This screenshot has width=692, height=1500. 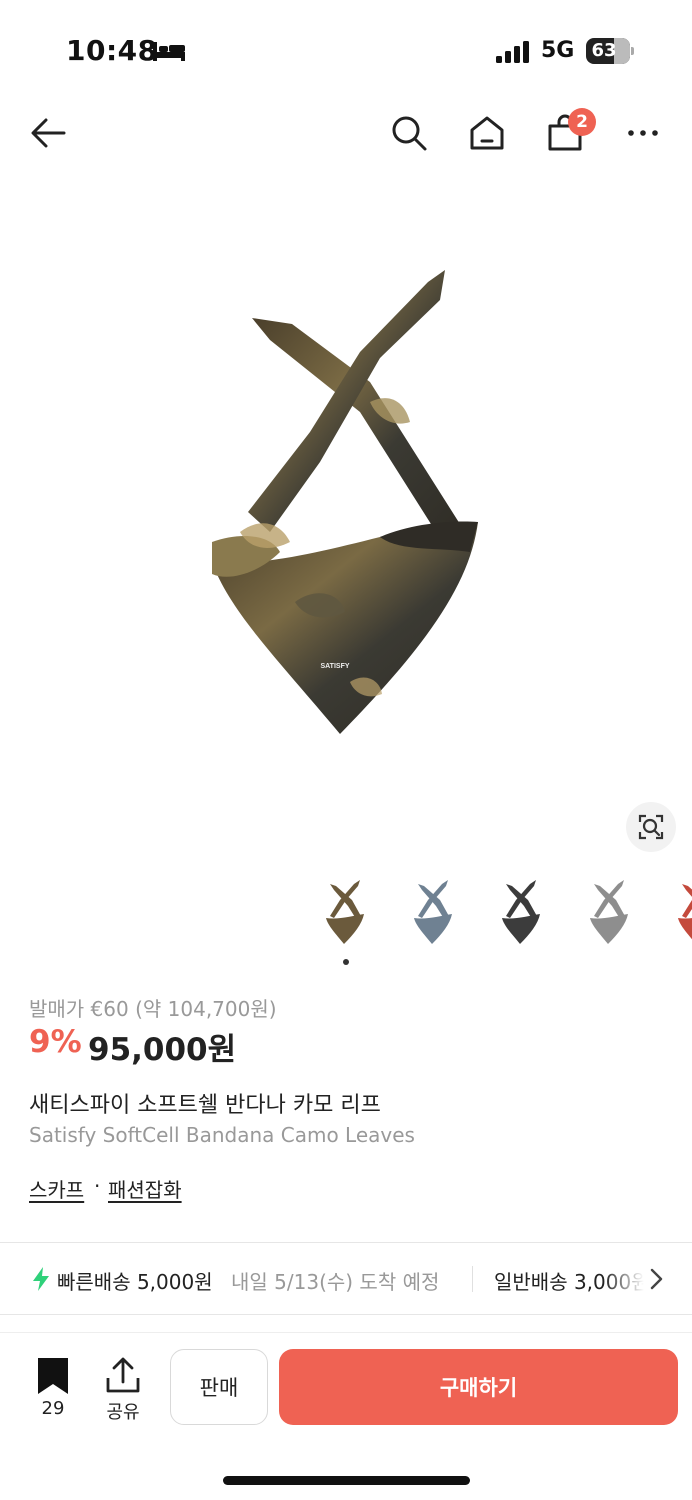 I want to click on share-label: 공유, so click(x=123, y=1412).